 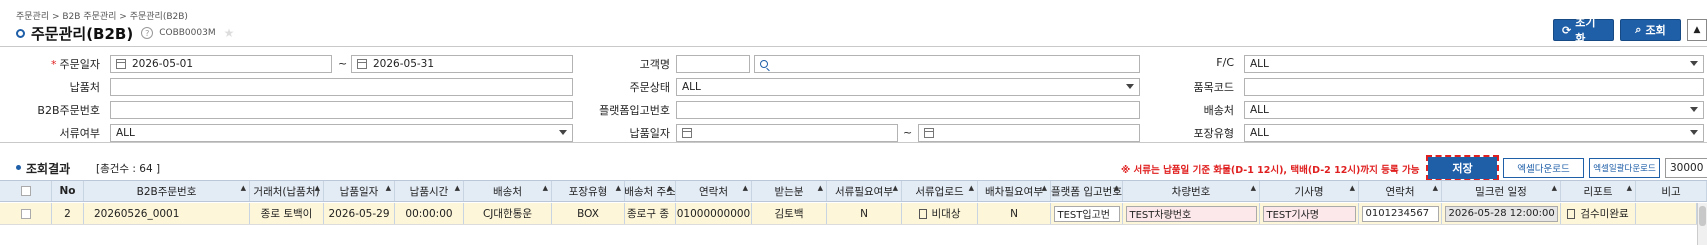 What do you see at coordinates (1462, 168) in the screenshot?
I see `save-button: 저장` at bounding box center [1462, 168].